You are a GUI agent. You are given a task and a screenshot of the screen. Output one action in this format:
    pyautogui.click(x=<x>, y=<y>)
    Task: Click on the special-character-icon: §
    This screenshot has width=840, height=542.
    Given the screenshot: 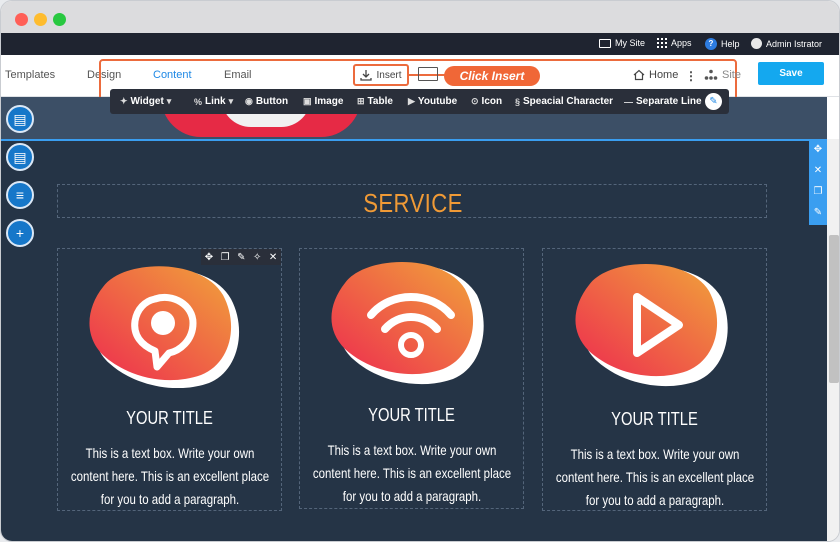 What is the action you would take?
    pyautogui.click(x=518, y=101)
    